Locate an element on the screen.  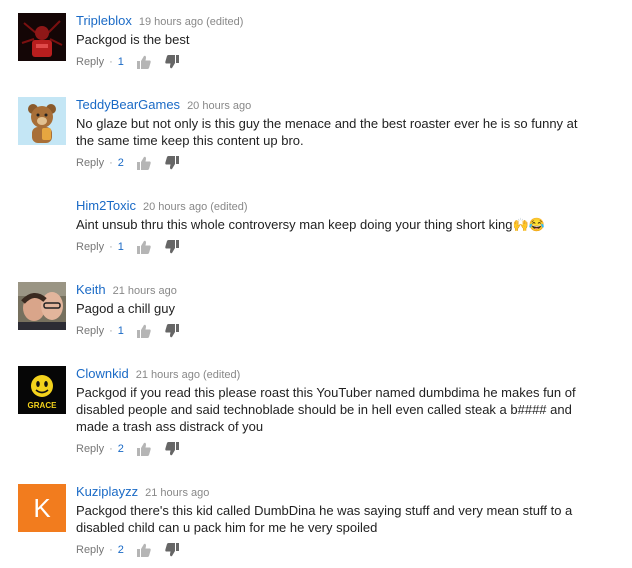
comment-timestamp: 20 hours ago (edited) is located at coordinates (195, 207).